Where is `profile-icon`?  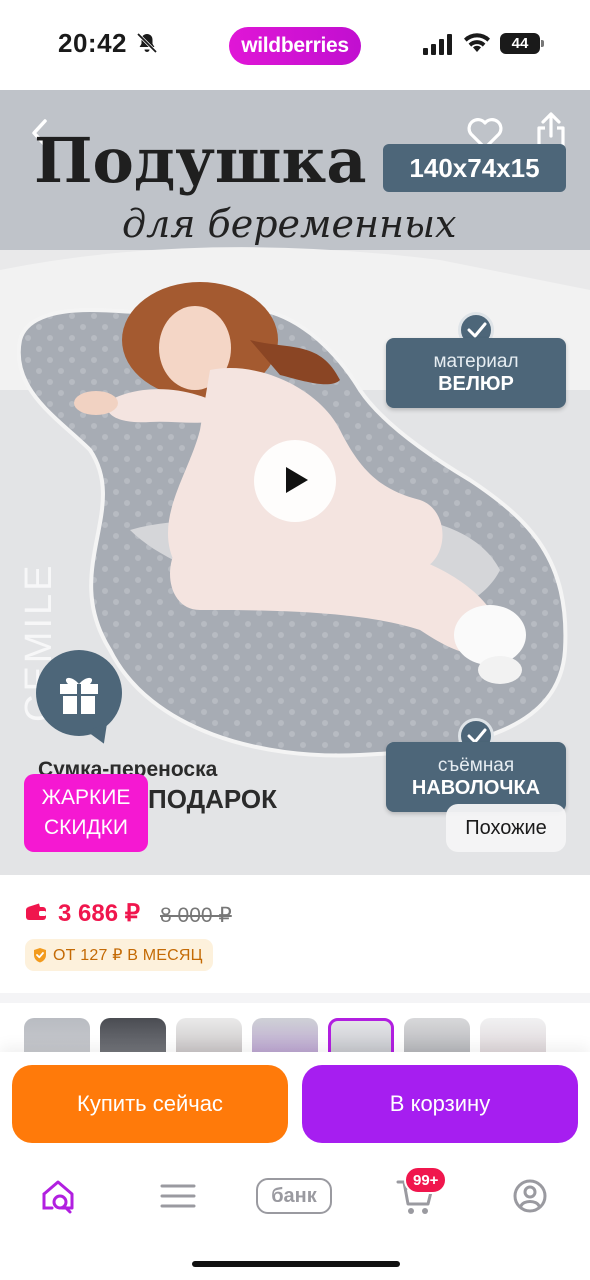 profile-icon is located at coordinates (530, 1196).